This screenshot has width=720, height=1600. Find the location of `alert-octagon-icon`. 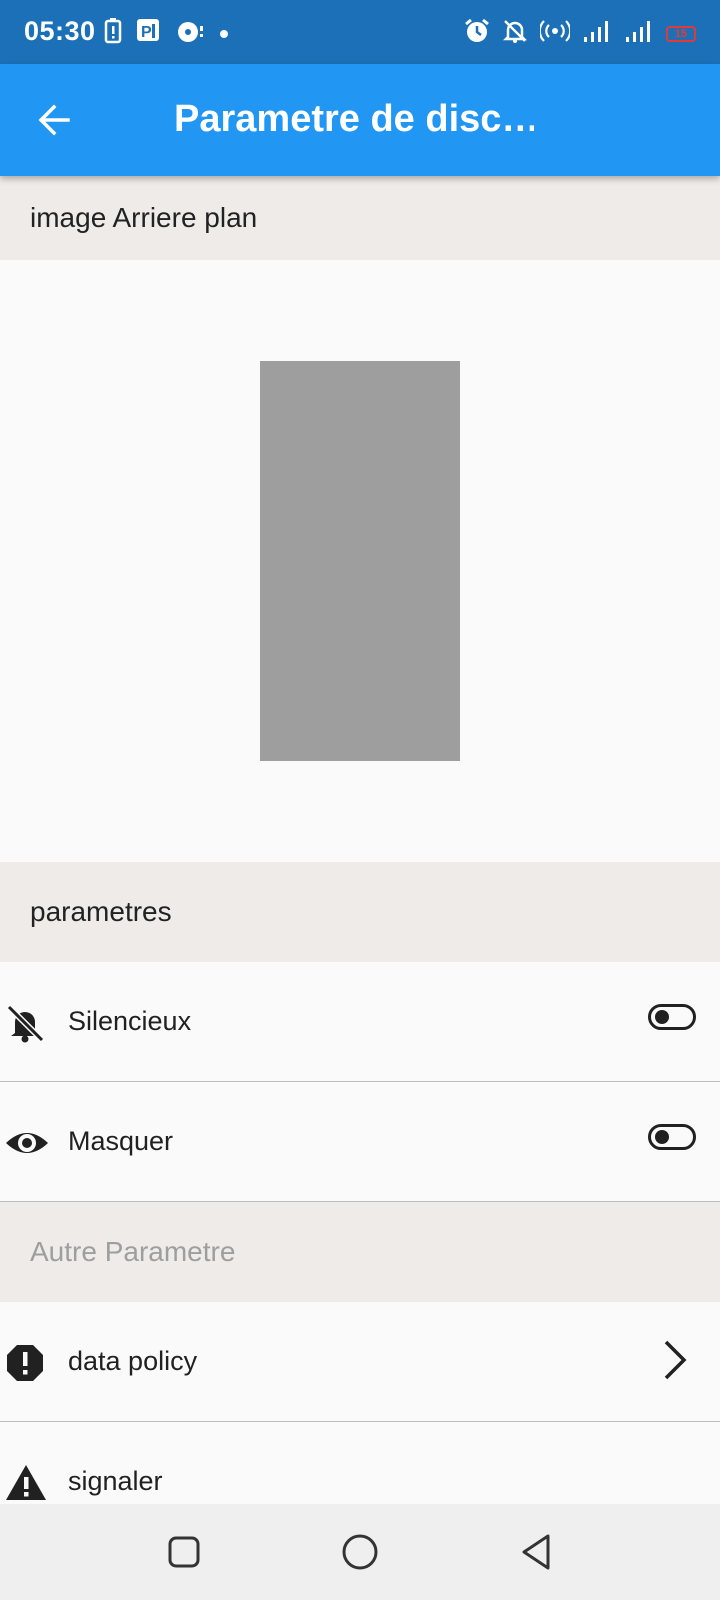

alert-octagon-icon is located at coordinates (25, 1363).